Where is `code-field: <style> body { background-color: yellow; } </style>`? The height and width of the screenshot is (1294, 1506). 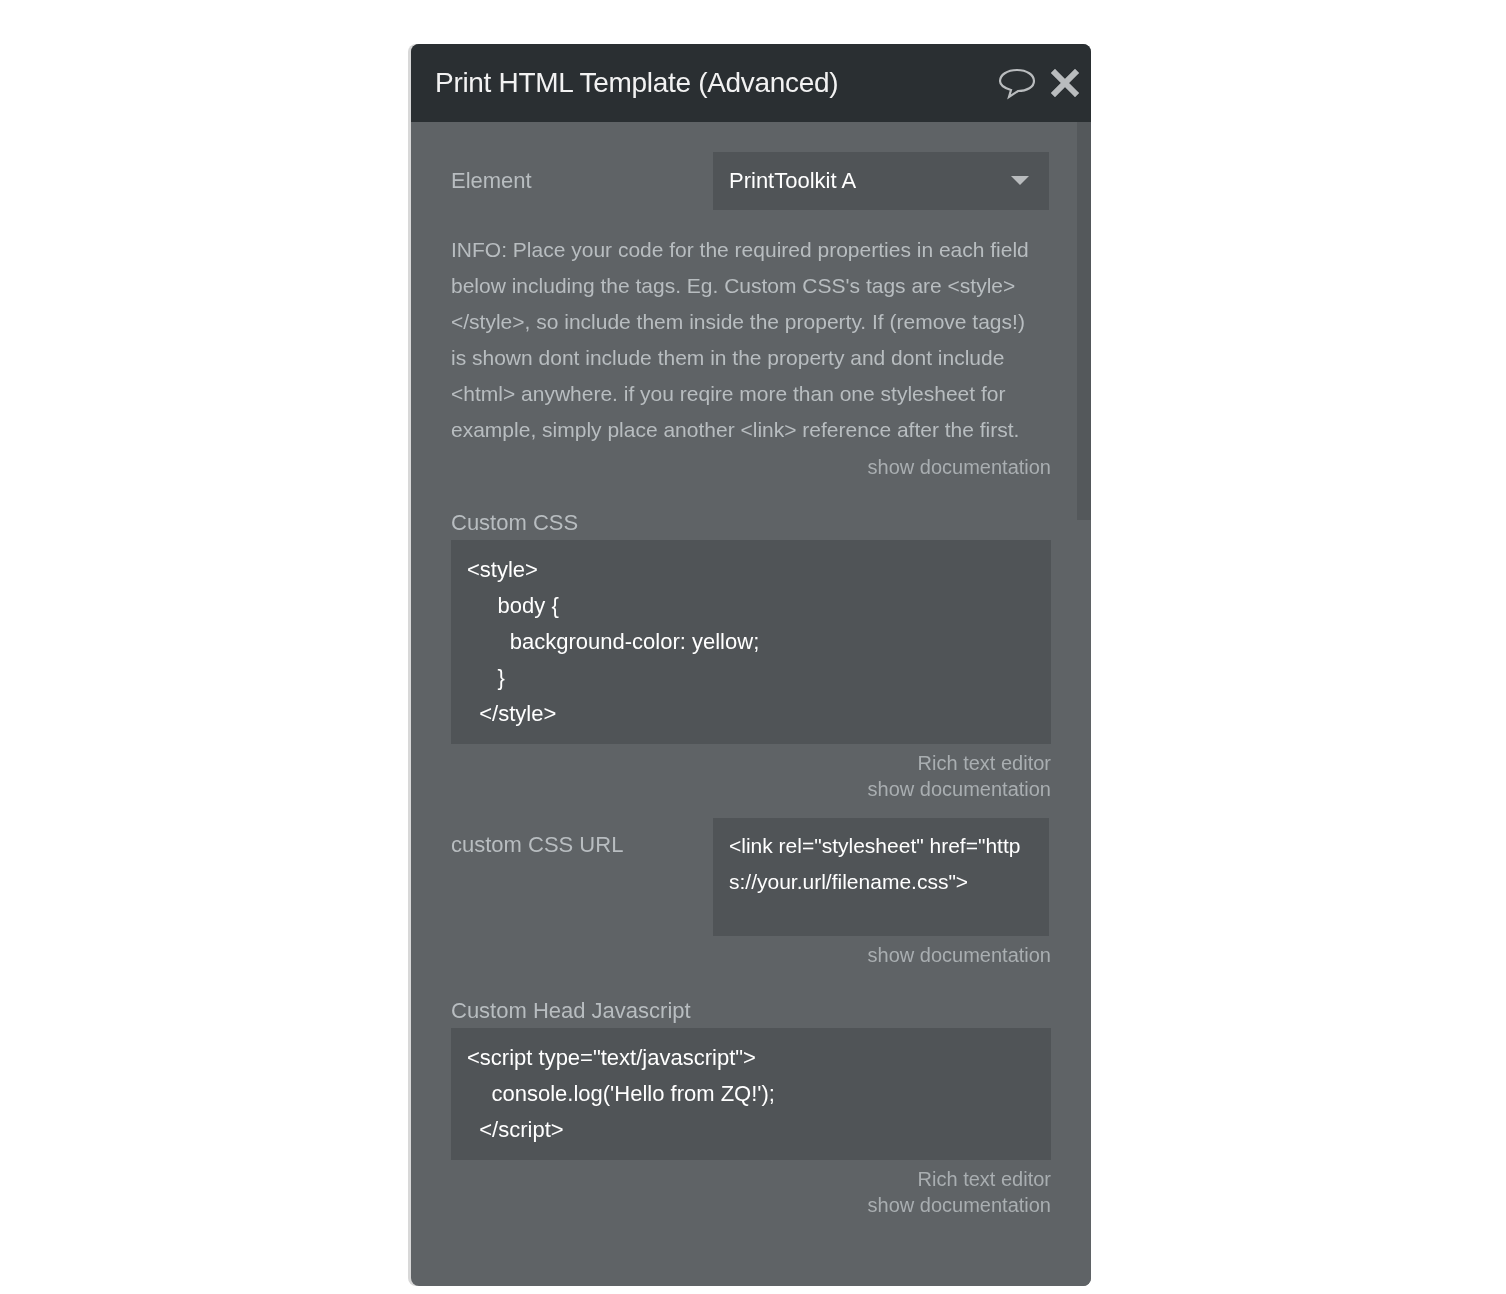 code-field: <style> body { background-color: yellow; } </style> is located at coordinates (751, 642).